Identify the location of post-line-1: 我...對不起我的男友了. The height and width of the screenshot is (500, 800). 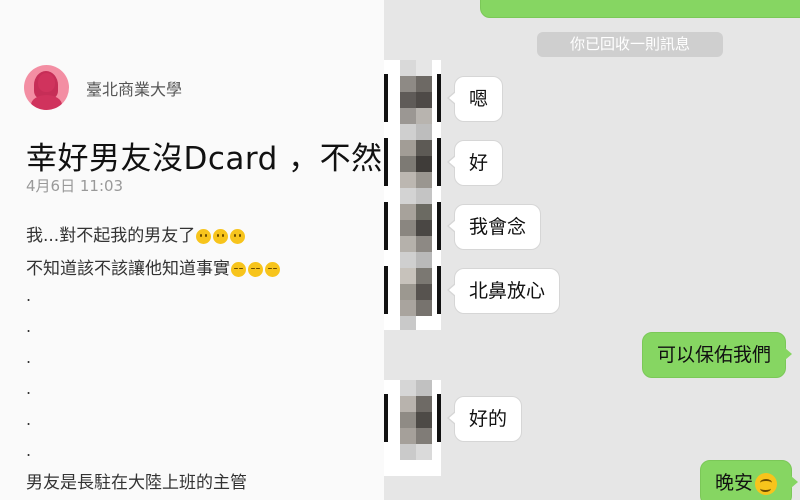
(136, 233).